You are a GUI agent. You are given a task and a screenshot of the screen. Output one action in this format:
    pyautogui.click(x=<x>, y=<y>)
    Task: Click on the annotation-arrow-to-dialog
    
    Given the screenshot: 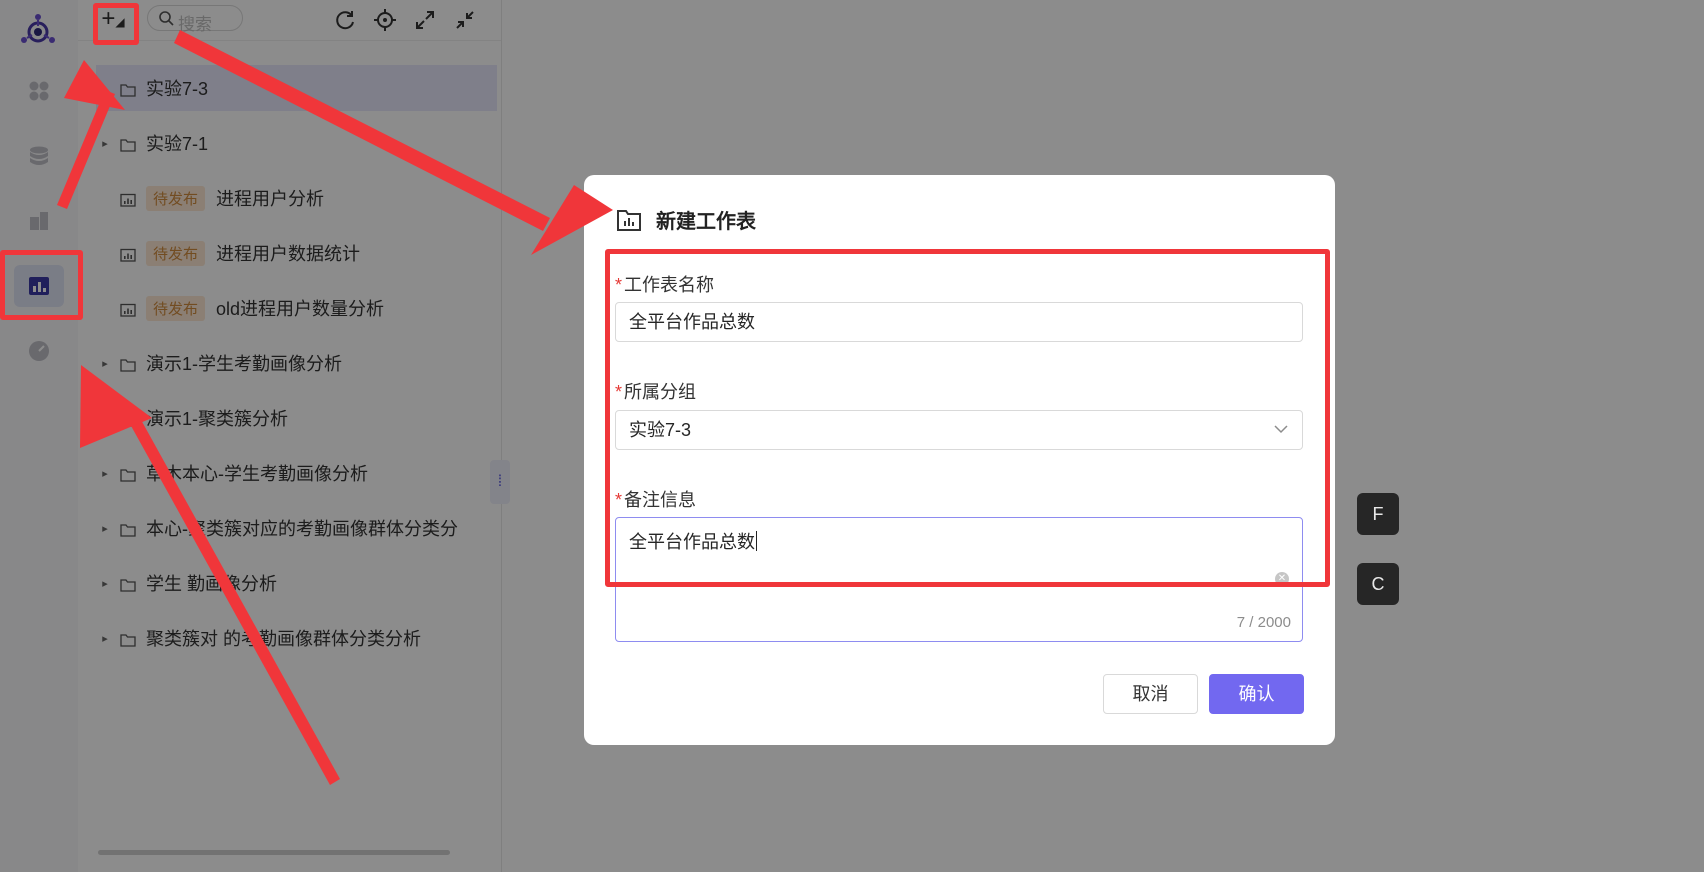 What is the action you would take?
    pyautogui.click(x=393, y=142)
    